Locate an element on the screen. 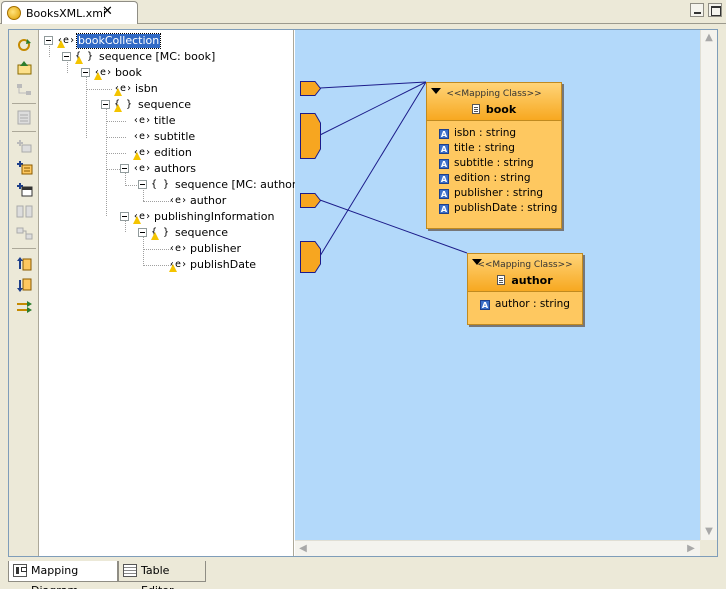 This screenshot has width=726, height=589. up-level-icon is located at coordinates (24, 67).